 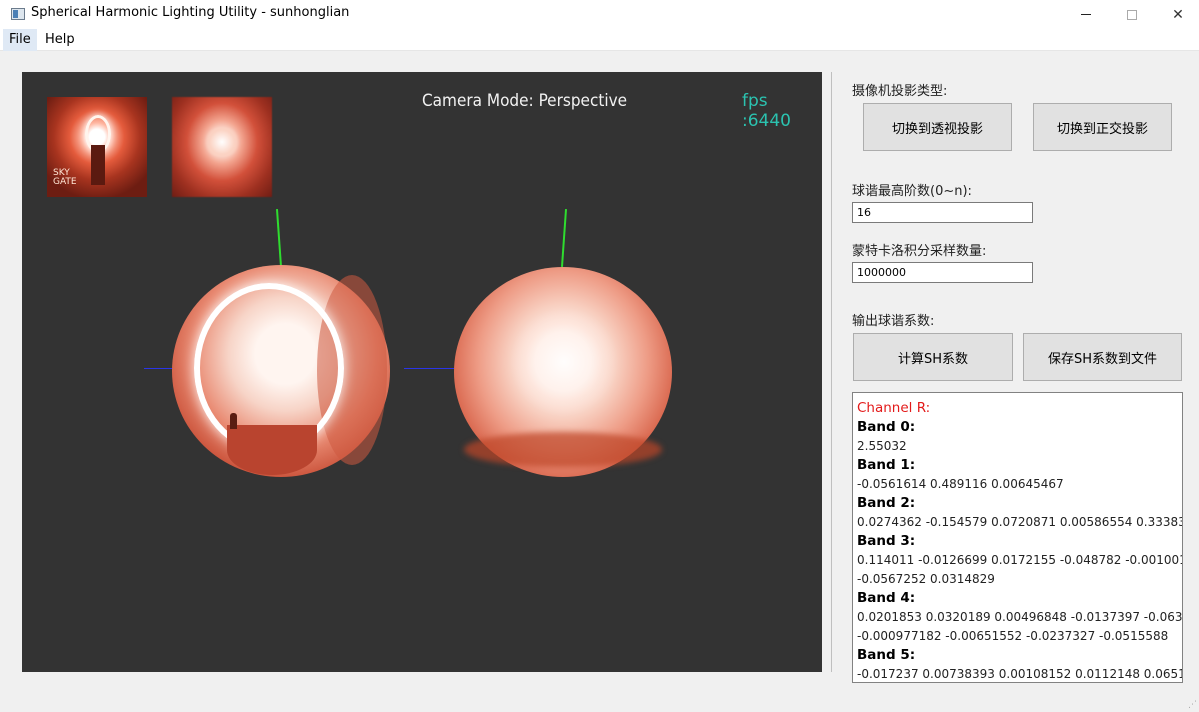 What do you see at coordinates (926, 579) in the screenshot?
I see `band-values: -0.0567252 0.0314829` at bounding box center [926, 579].